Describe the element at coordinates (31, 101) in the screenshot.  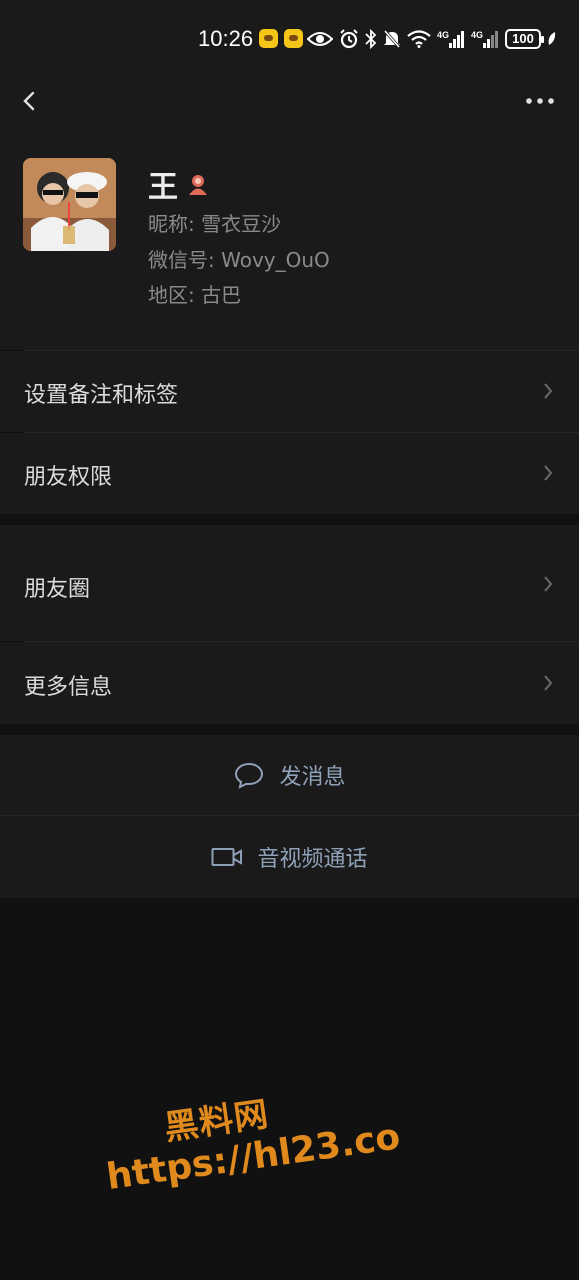
I see `chevron-left-icon` at that location.